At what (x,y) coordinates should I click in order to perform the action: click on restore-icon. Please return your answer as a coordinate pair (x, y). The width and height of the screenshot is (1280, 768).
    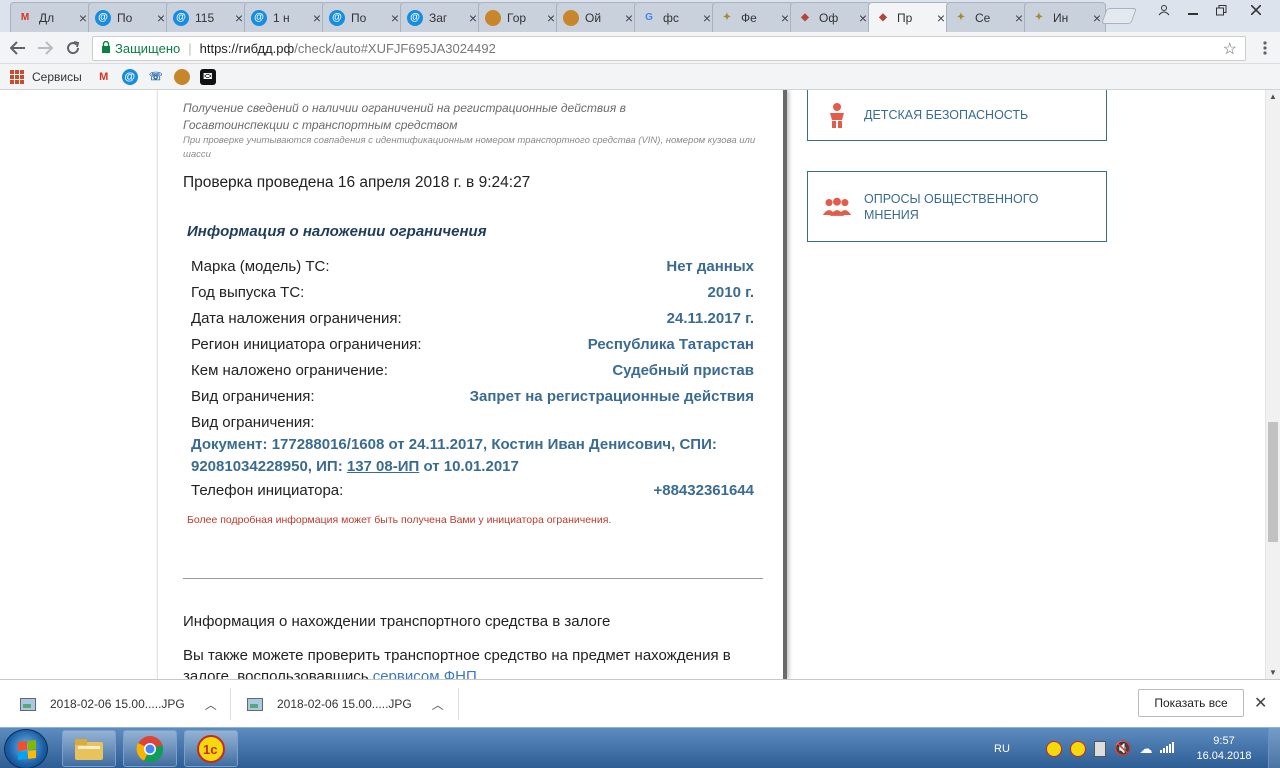
    Looking at the image, I should click on (1221, 10).